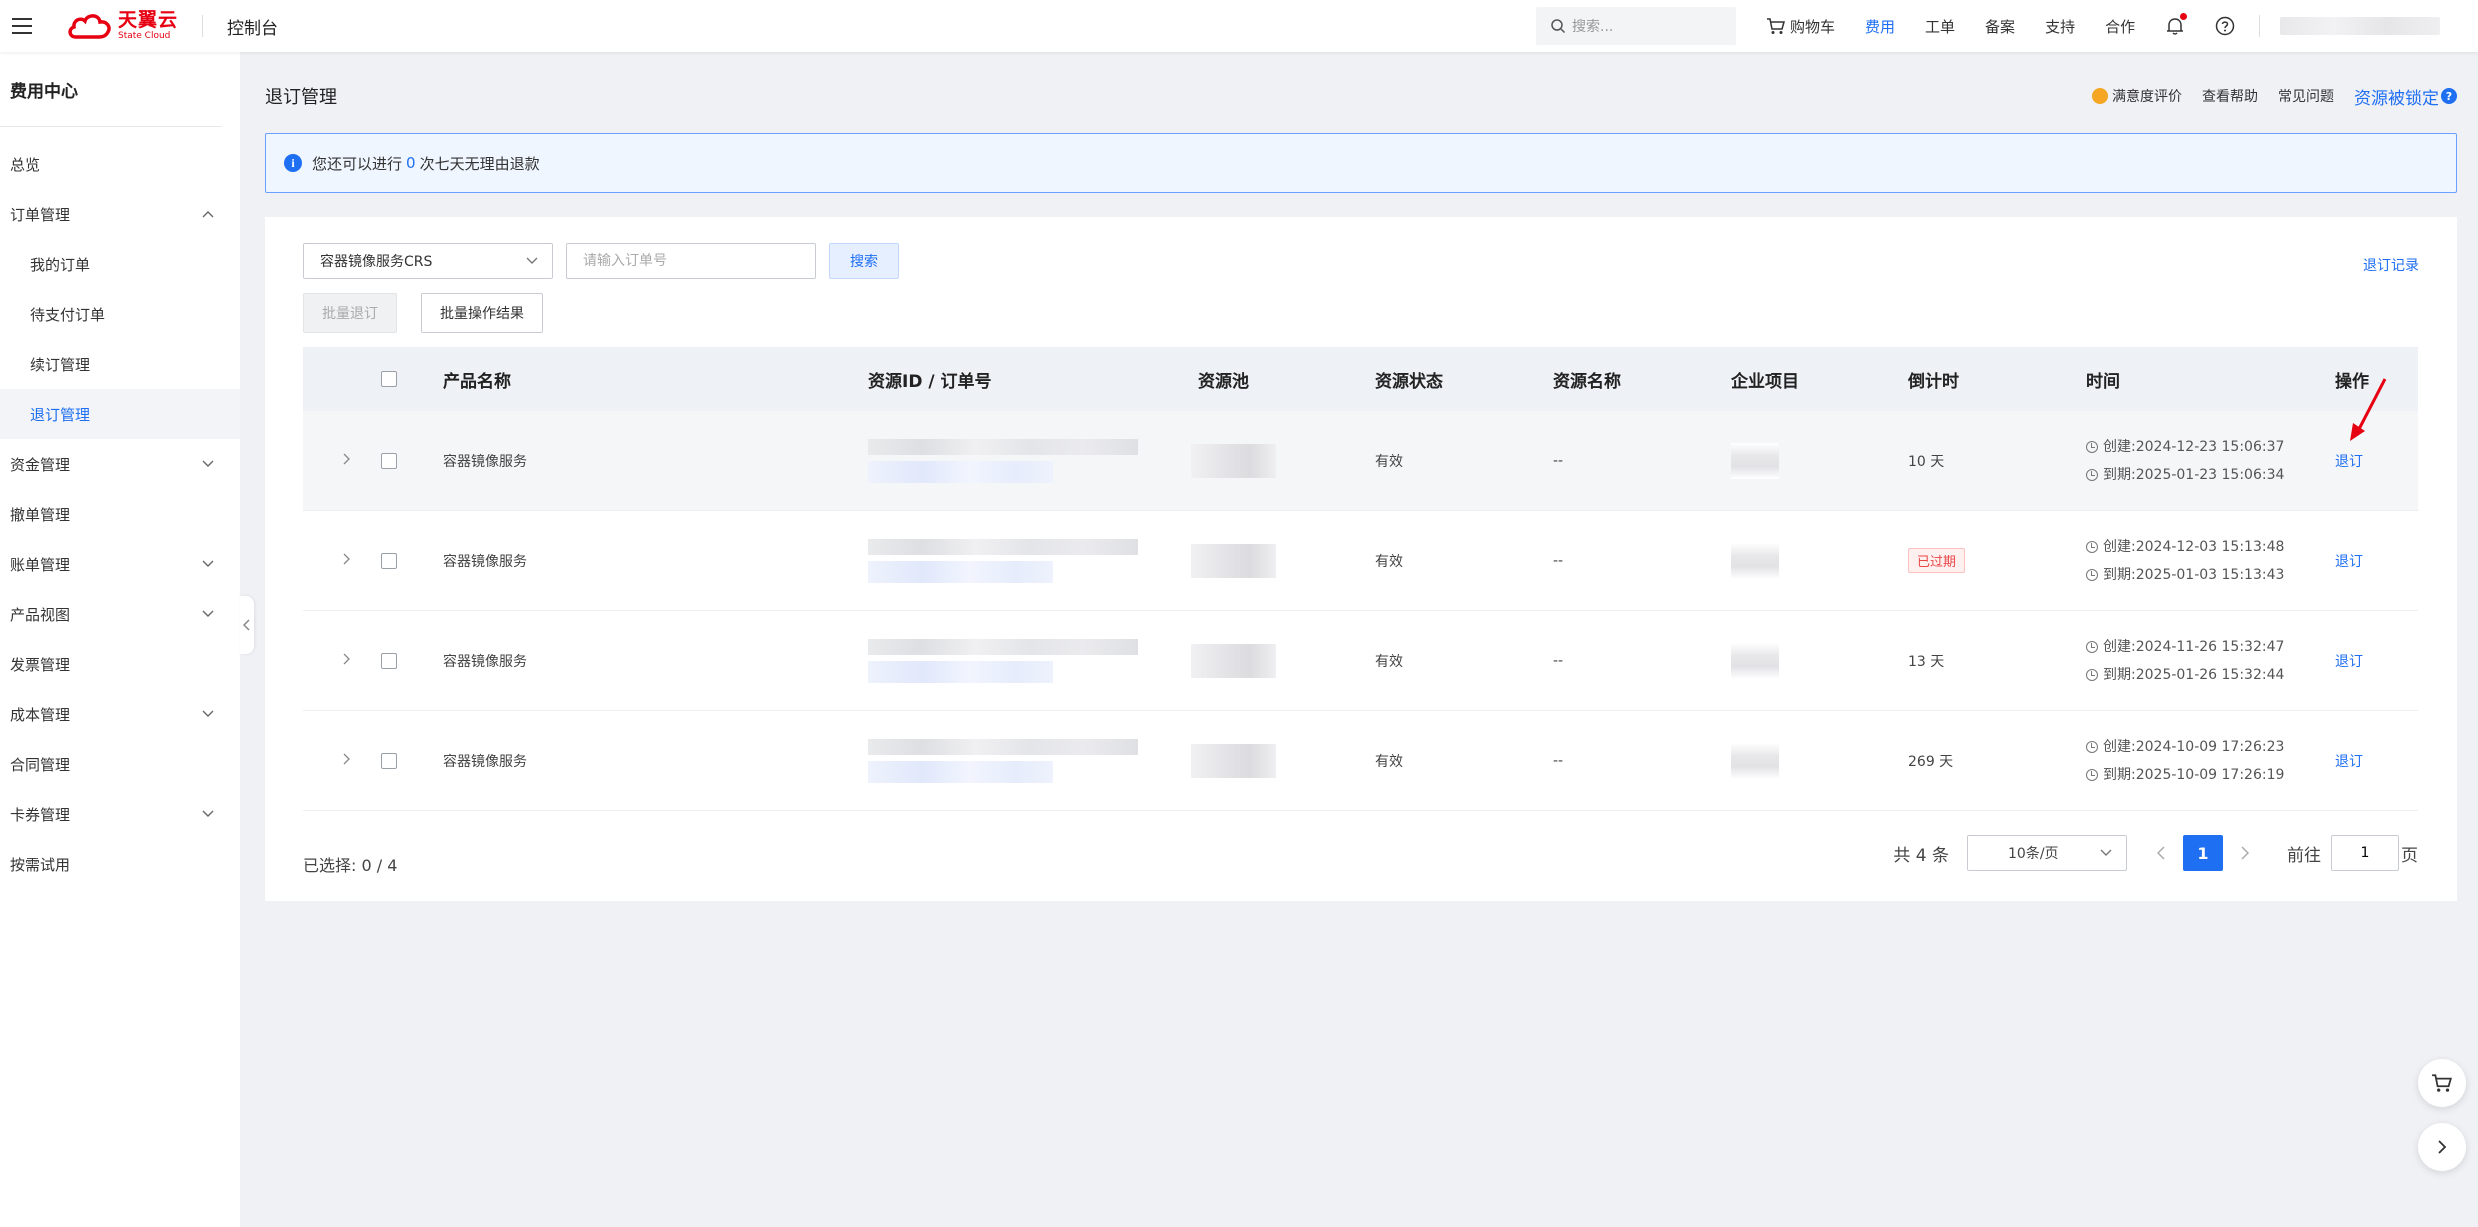 Image resolution: width=2478 pixels, height=1227 pixels. Describe the element at coordinates (25, 164) in the screenshot. I see `sidebar-item-label: 总览` at that location.